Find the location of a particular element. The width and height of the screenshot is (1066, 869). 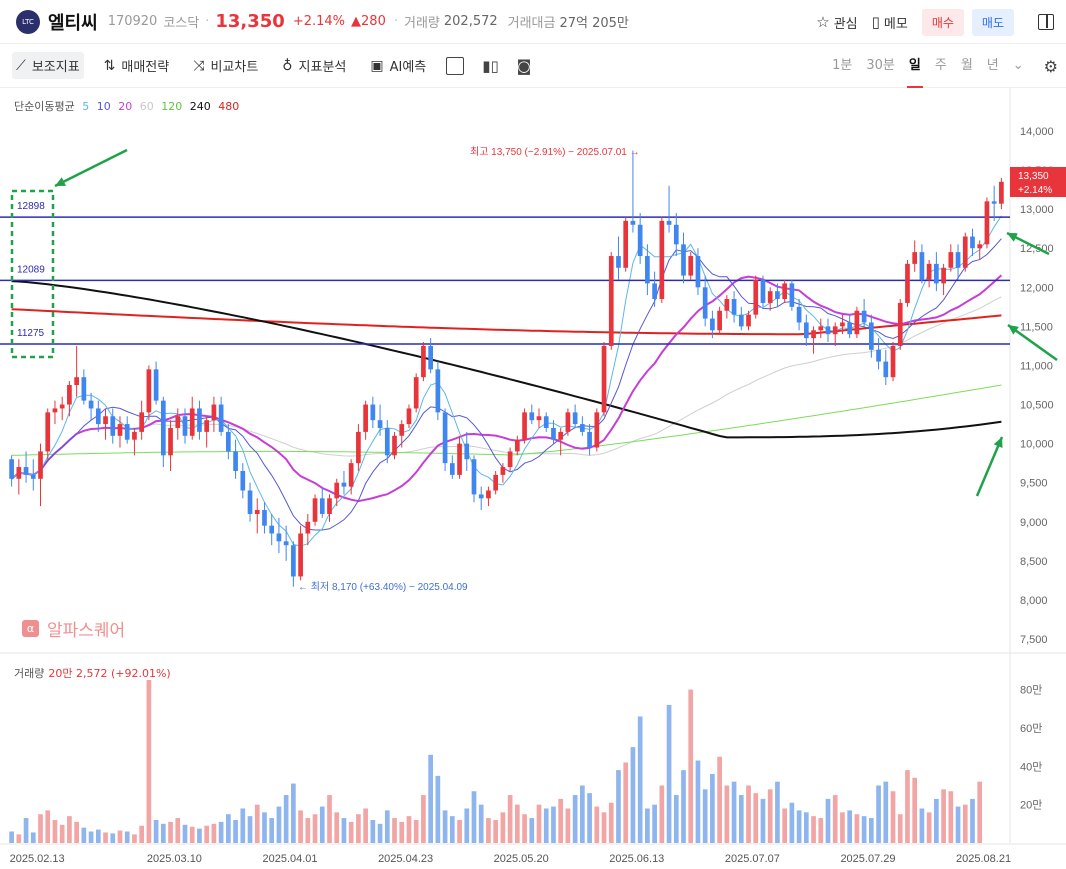

y-tick-label: 13,000 is located at coordinates (1037, 210).